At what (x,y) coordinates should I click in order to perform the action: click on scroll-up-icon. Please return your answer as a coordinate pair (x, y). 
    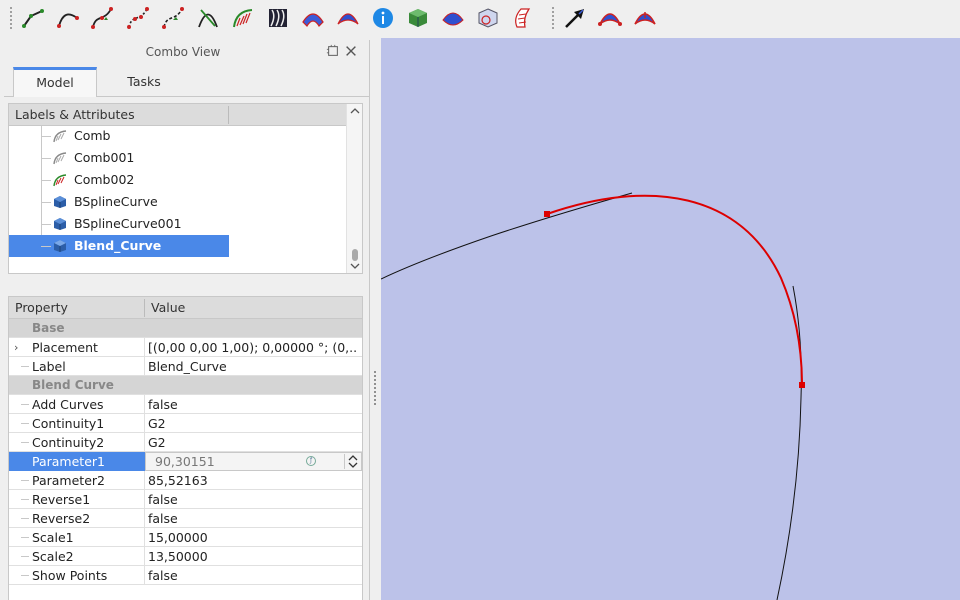
    Looking at the image, I should click on (355, 111).